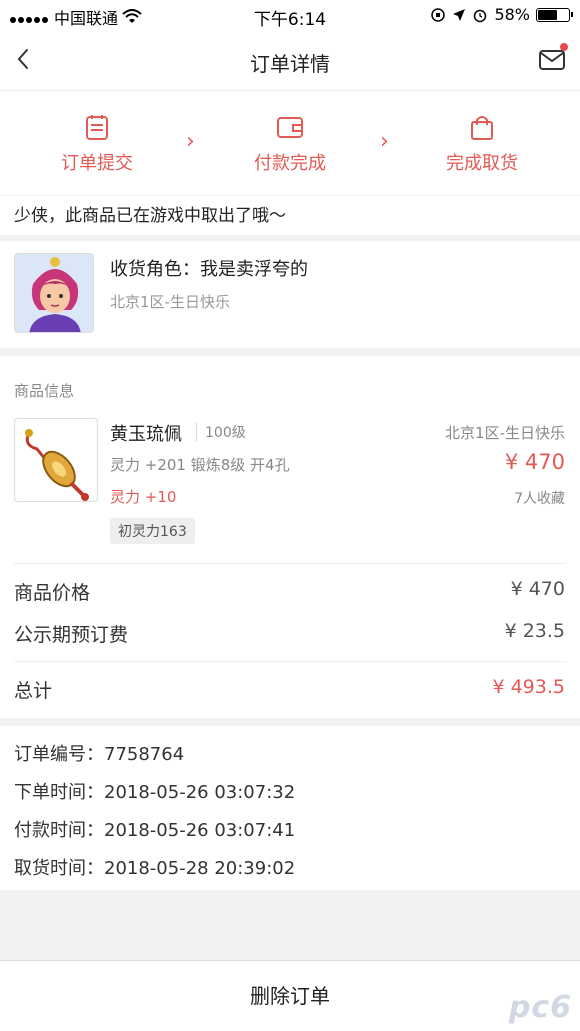 This screenshot has height=1031, width=580. I want to click on item-price: ¥ 470, so click(534, 462).